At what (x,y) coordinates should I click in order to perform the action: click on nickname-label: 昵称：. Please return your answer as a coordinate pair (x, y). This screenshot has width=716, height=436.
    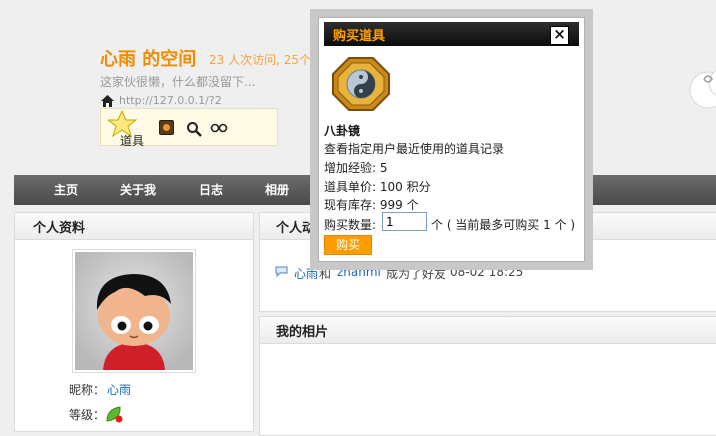
    Looking at the image, I should click on (87, 390).